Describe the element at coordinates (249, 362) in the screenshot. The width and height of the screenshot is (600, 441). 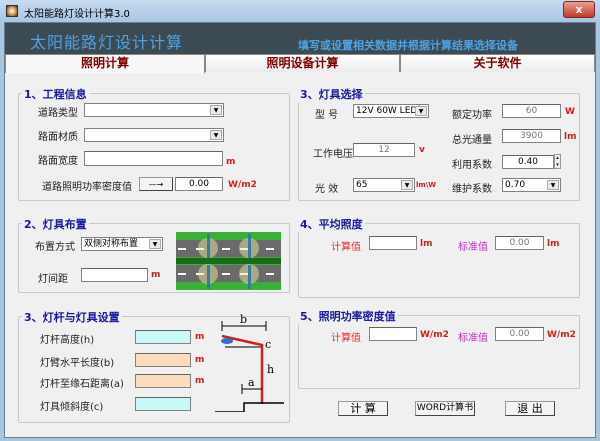
I see `pole-diagram: b c h a` at that location.